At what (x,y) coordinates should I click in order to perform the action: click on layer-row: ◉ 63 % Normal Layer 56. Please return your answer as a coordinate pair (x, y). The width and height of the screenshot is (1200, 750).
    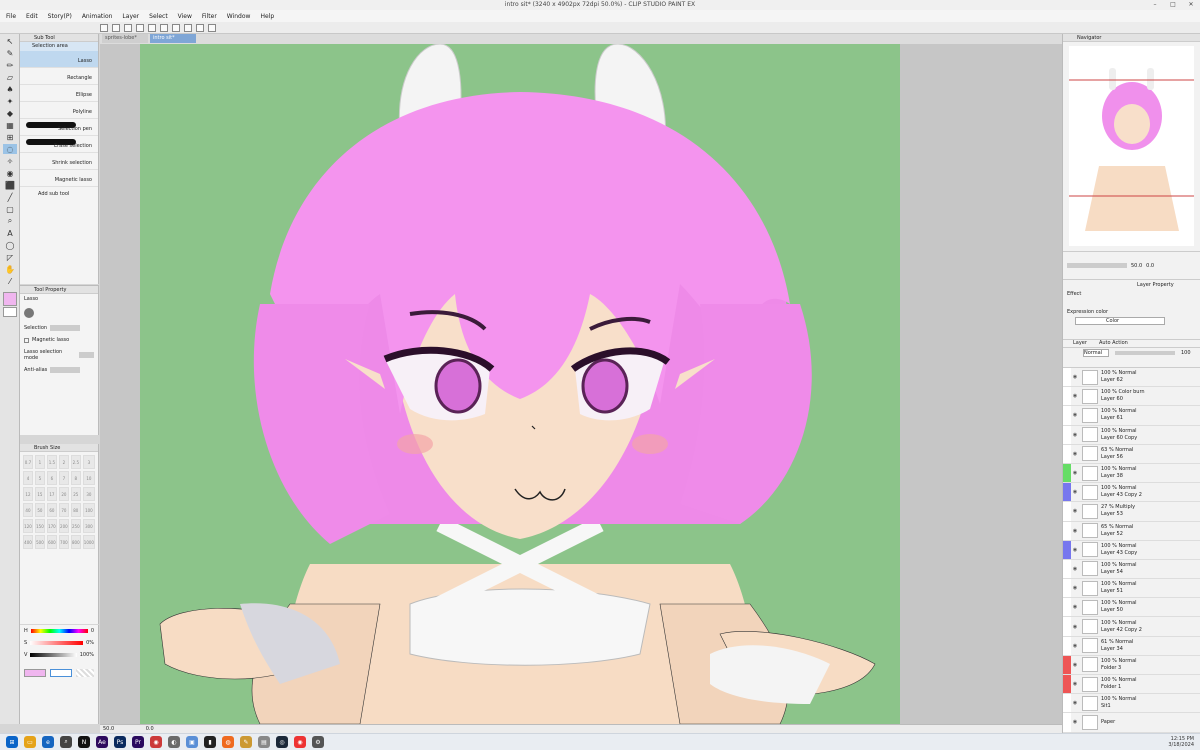
    Looking at the image, I should click on (1131, 454).